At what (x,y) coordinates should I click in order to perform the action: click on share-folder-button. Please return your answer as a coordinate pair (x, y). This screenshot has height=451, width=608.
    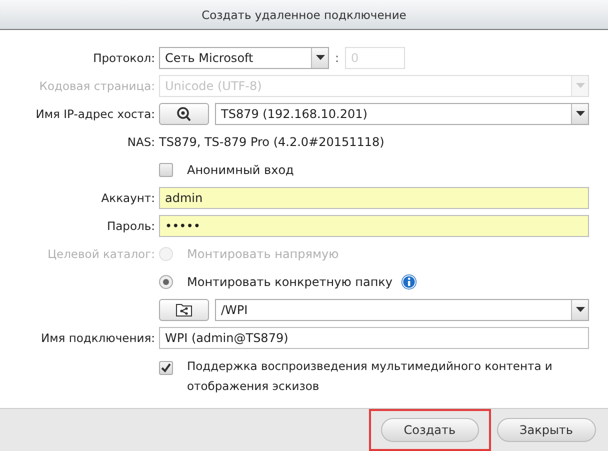
    Looking at the image, I should click on (184, 310).